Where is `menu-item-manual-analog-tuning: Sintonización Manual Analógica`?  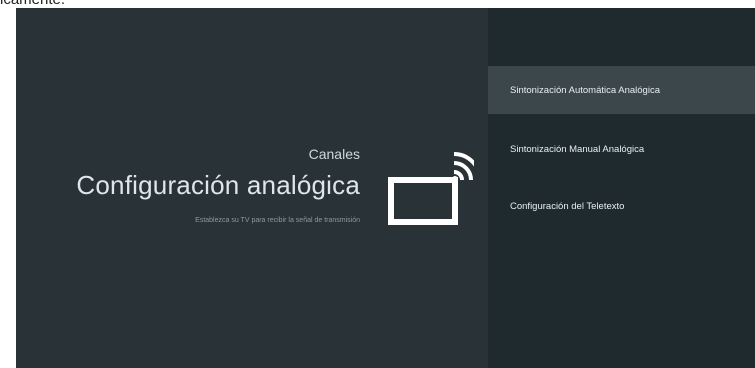
menu-item-manual-analog-tuning: Sintonización Manual Analógica is located at coordinates (621, 149).